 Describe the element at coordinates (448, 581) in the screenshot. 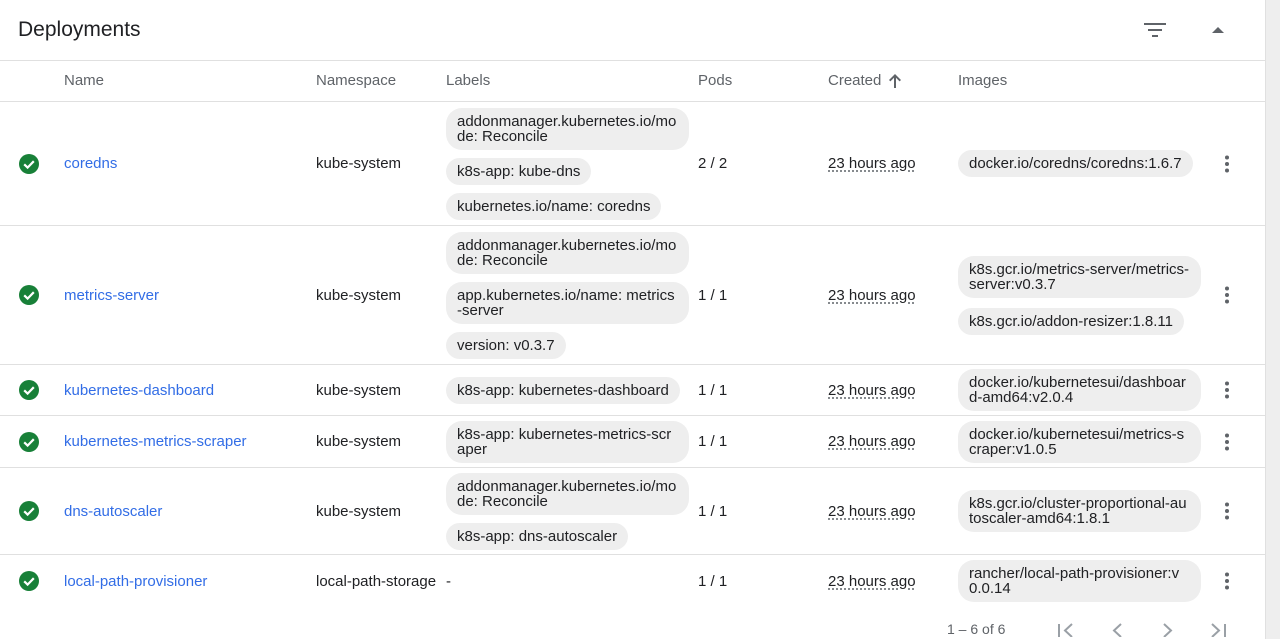

I see `labels-empty-text: -` at that location.